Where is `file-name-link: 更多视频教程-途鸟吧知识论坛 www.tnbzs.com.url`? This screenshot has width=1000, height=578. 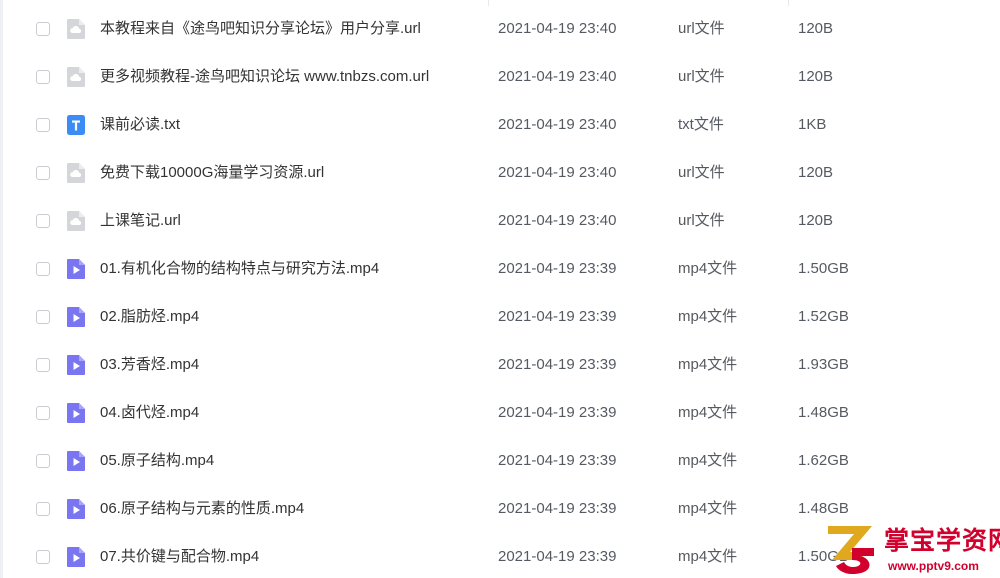
file-name-link: 更多视频教程-途鸟吧知识论坛 www.tnbzs.com.url is located at coordinates (264, 77).